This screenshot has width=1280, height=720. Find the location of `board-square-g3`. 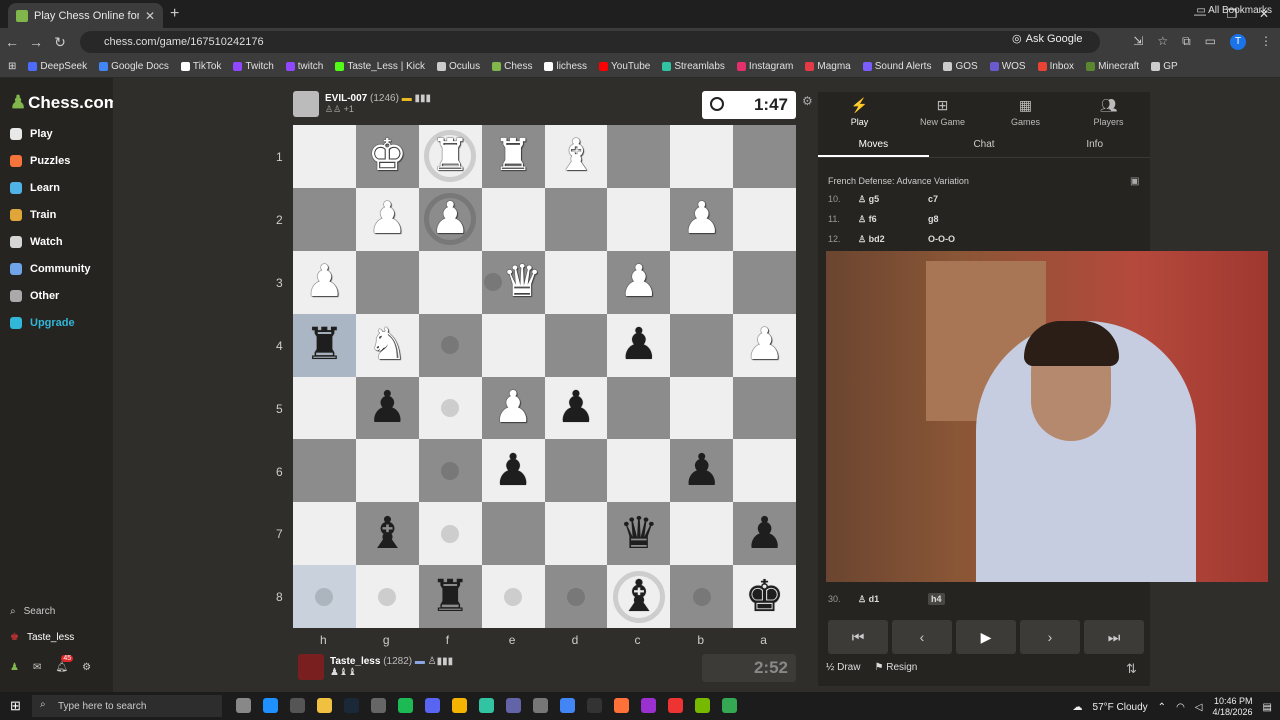

board-square-g3 is located at coordinates (387, 282).